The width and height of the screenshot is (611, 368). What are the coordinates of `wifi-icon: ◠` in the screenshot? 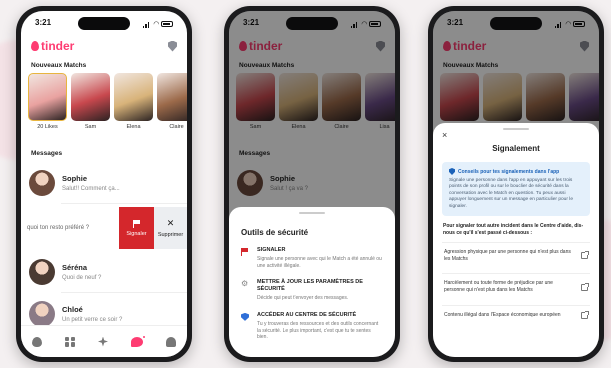 It's located at (156, 24).